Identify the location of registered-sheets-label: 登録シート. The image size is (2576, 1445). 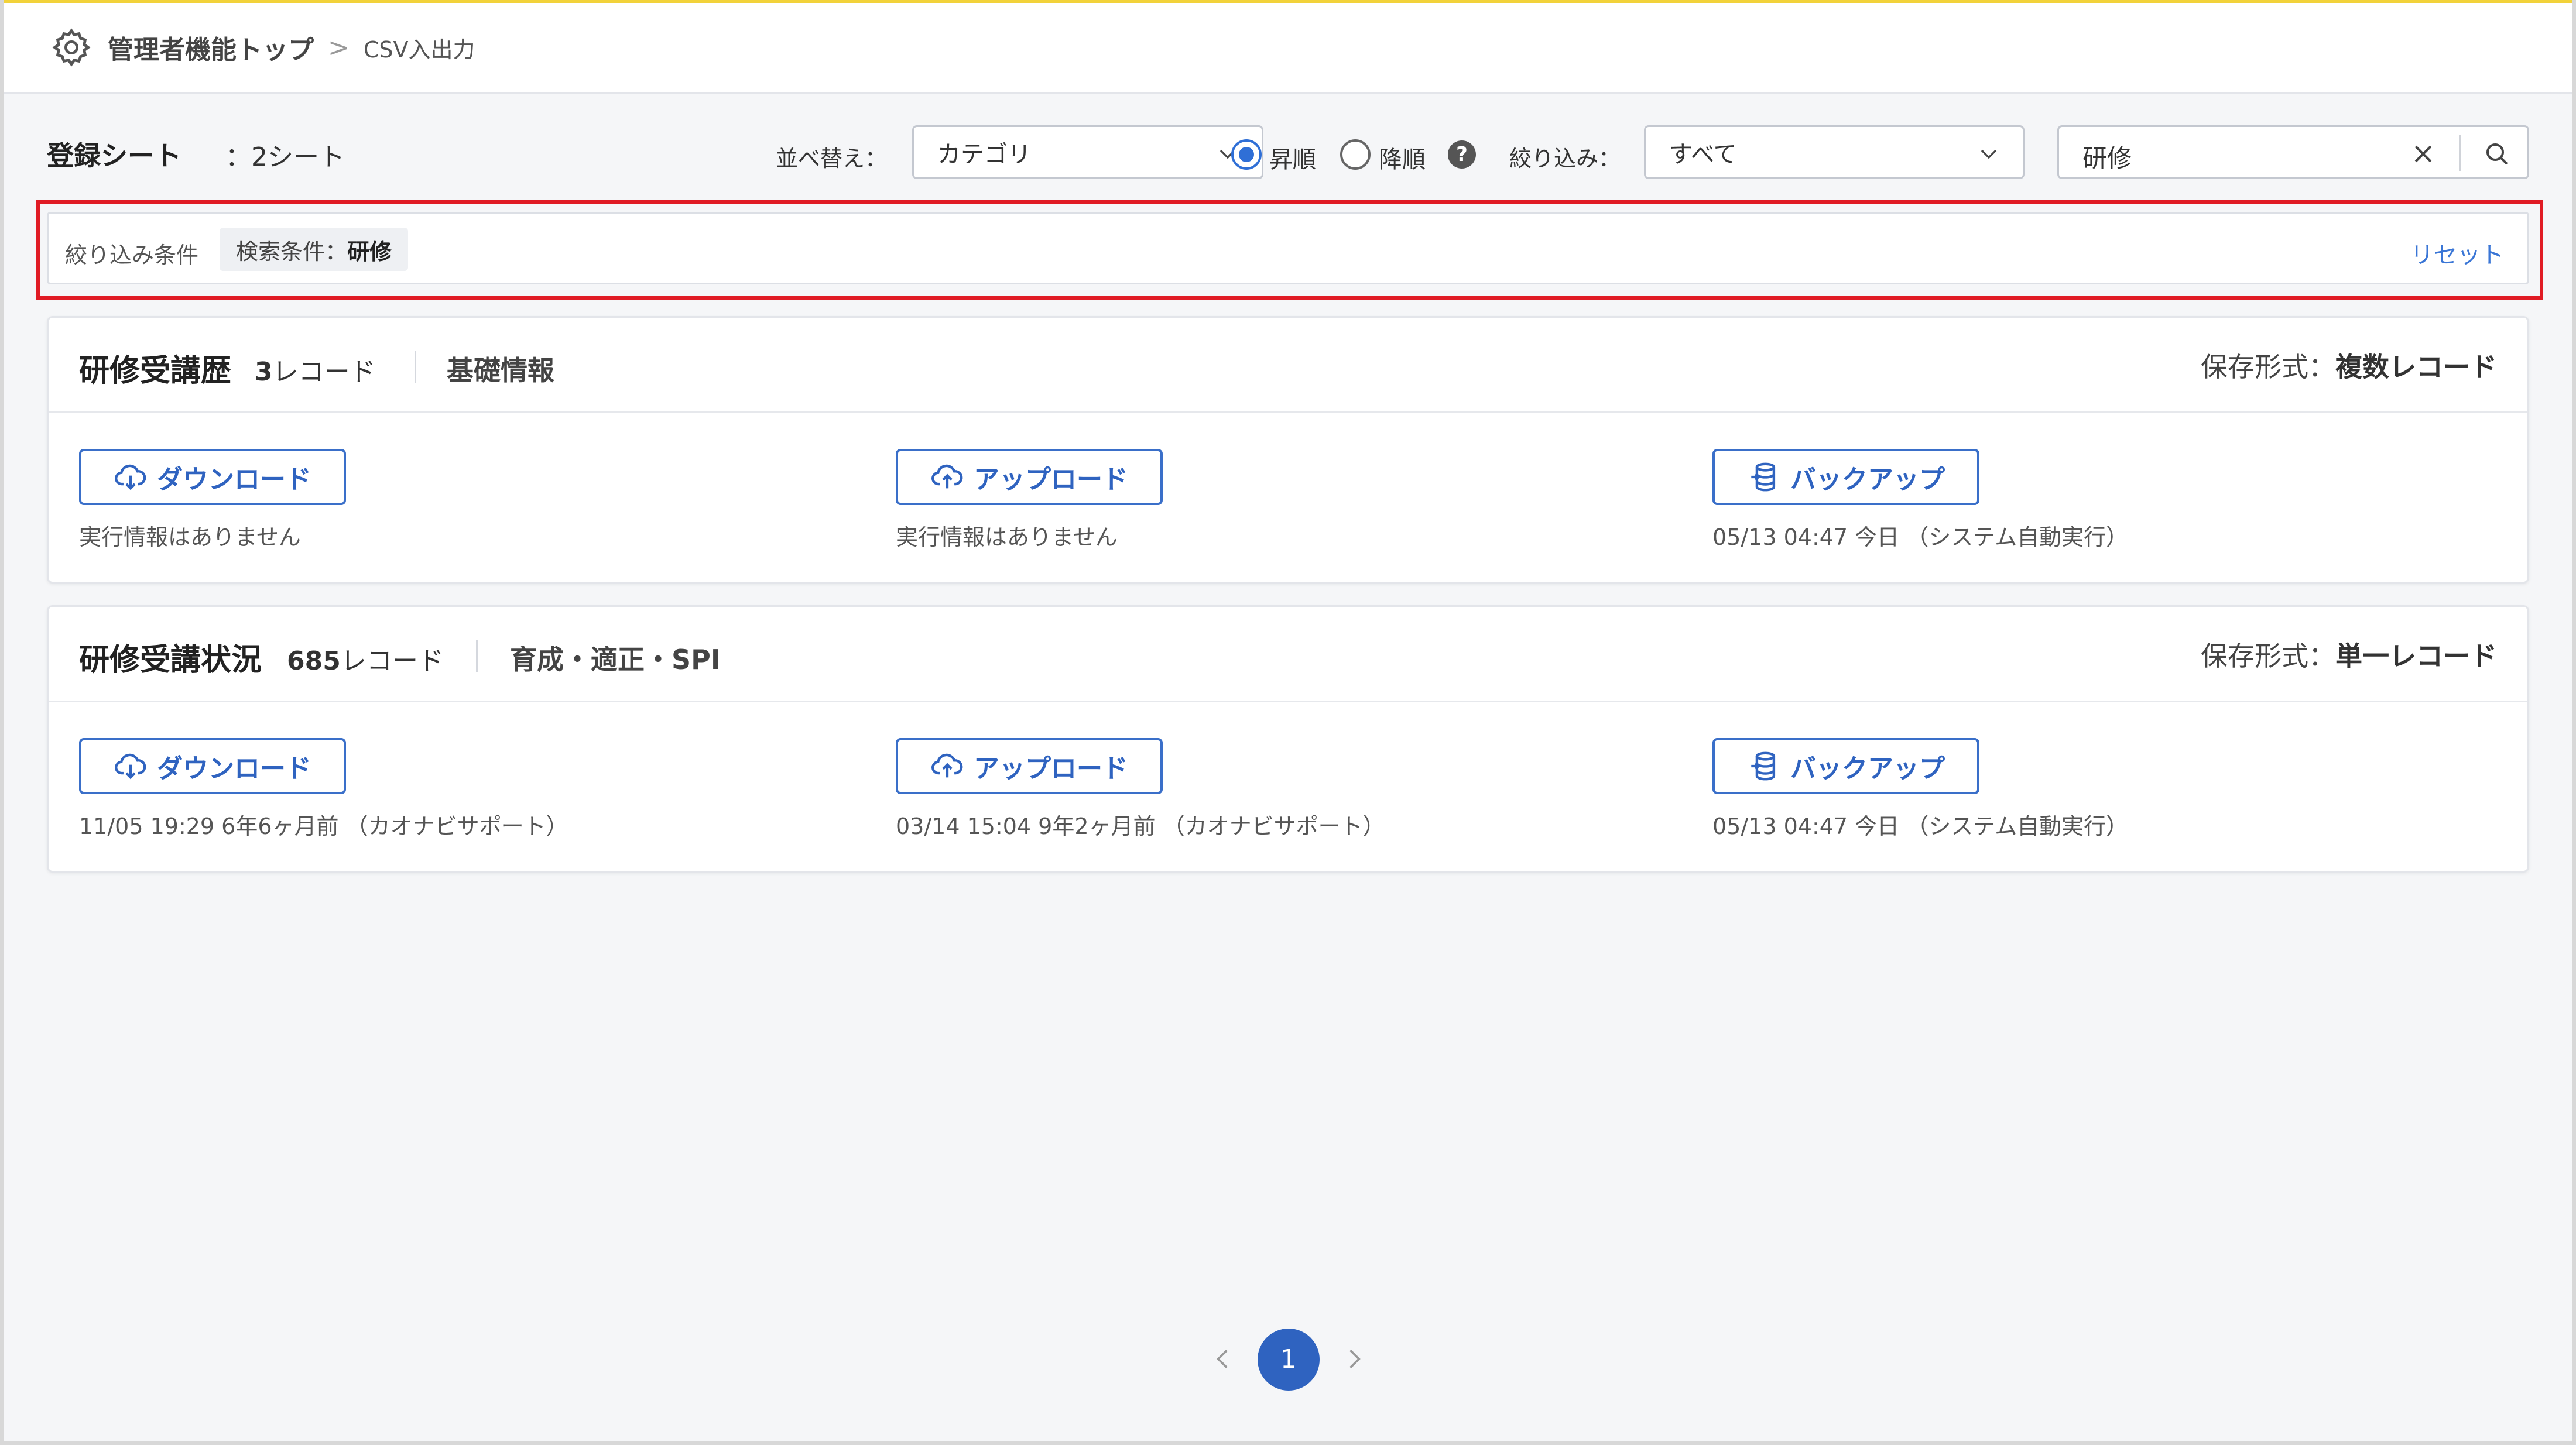
(114, 155).